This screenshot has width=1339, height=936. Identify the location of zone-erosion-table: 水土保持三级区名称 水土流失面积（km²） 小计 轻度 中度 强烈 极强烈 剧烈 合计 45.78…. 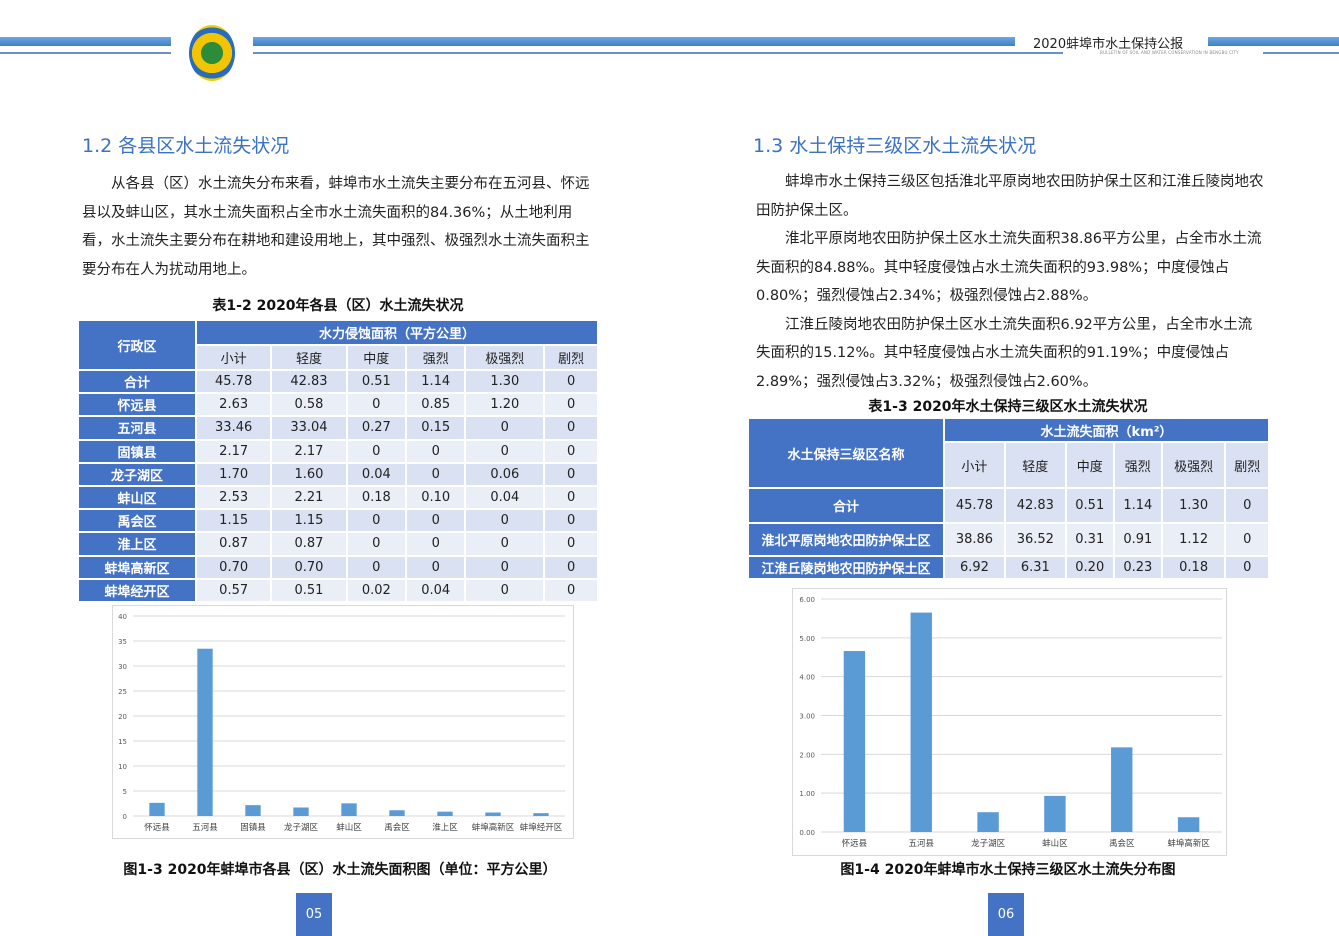
(1008, 498).